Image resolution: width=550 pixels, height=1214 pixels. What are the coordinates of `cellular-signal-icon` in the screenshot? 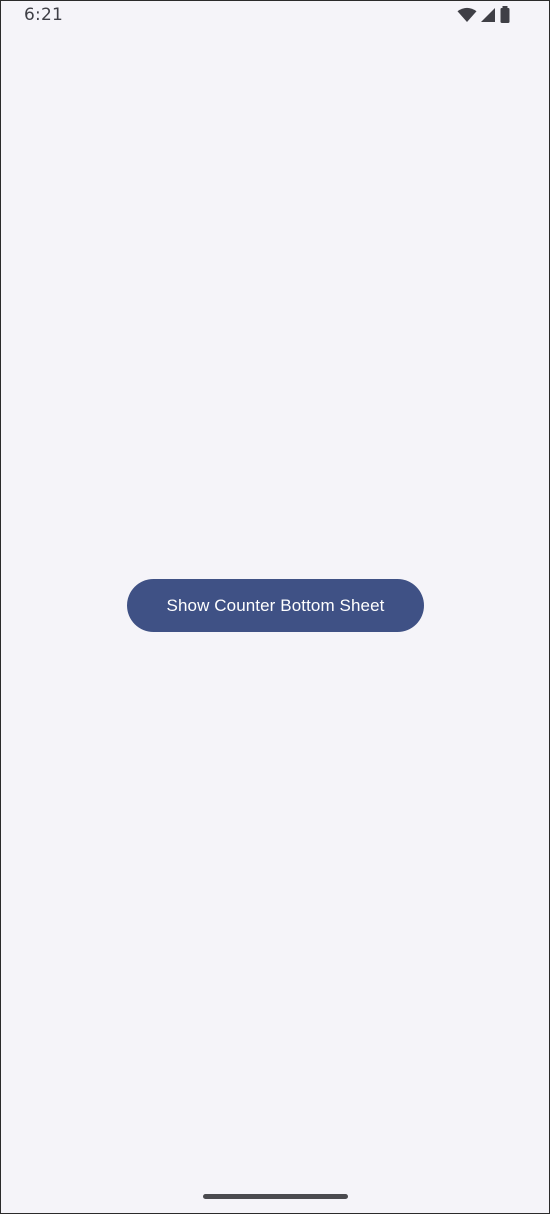 It's located at (488, 15).